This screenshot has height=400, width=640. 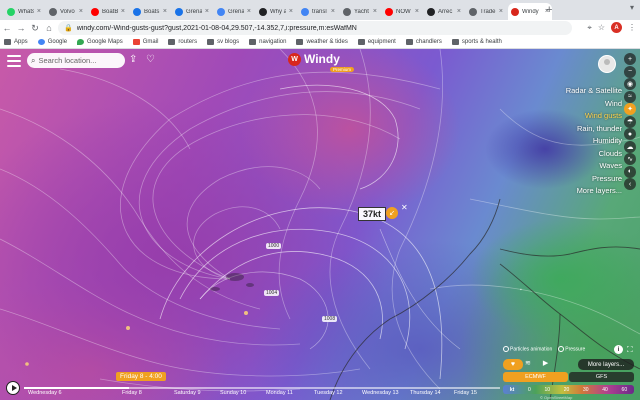 What do you see at coordinates (618, 349) in the screenshot?
I see `info-icon: i` at bounding box center [618, 349].